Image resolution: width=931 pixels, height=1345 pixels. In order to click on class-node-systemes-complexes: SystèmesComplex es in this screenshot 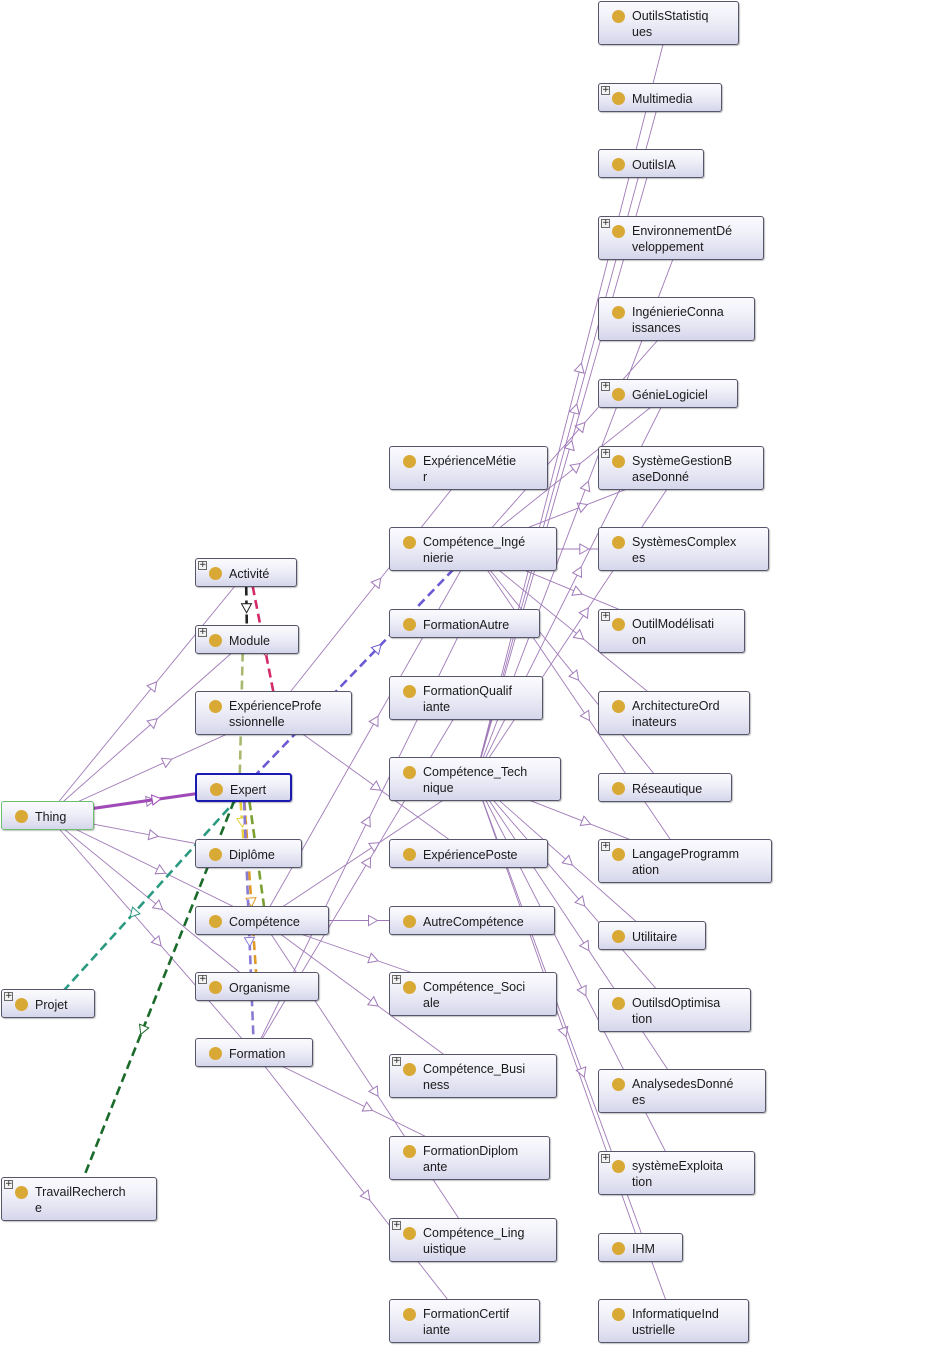, I will do `click(683, 549)`.